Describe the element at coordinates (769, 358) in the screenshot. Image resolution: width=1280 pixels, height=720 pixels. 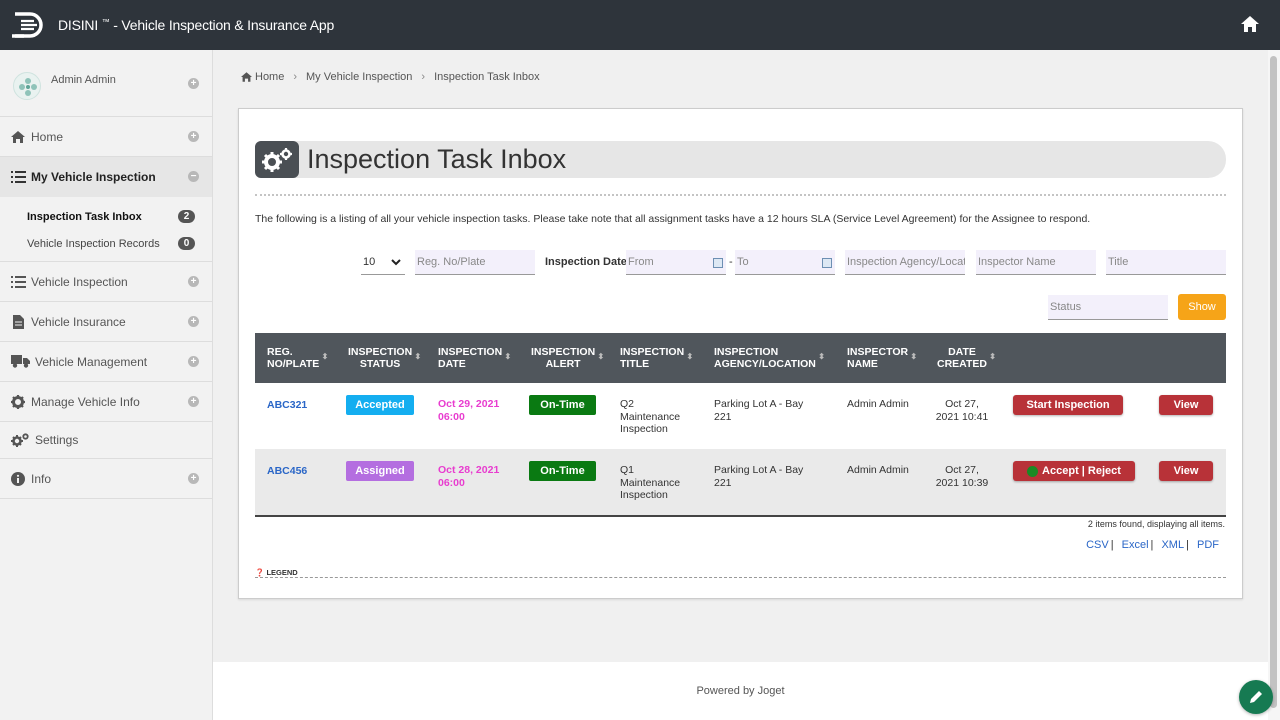
I see `column-header-agency: INSPECTION AGENCY/LOCATION ⬍` at that location.